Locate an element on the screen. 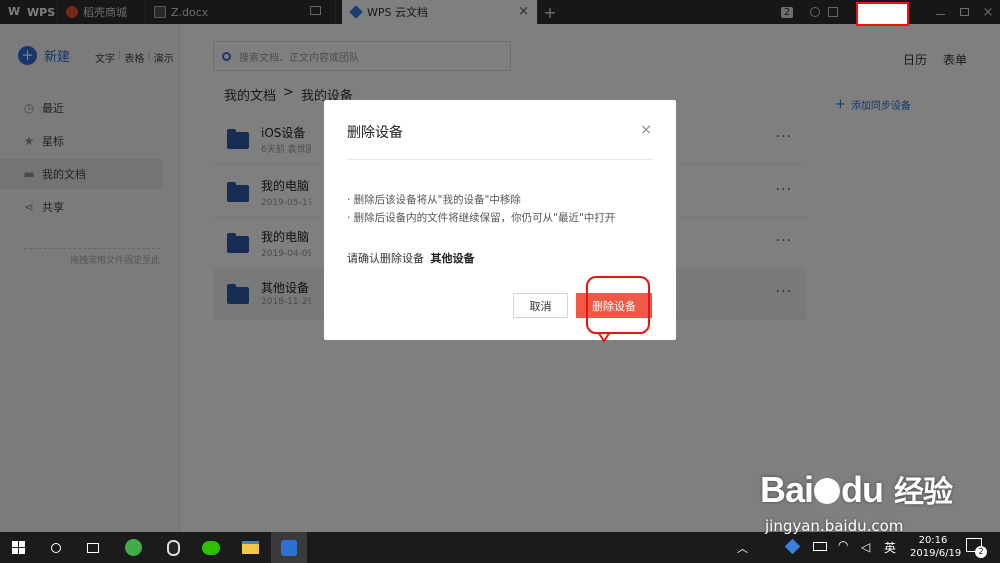 The width and height of the screenshot is (1000, 563). redacted-box is located at coordinates (882, 14).